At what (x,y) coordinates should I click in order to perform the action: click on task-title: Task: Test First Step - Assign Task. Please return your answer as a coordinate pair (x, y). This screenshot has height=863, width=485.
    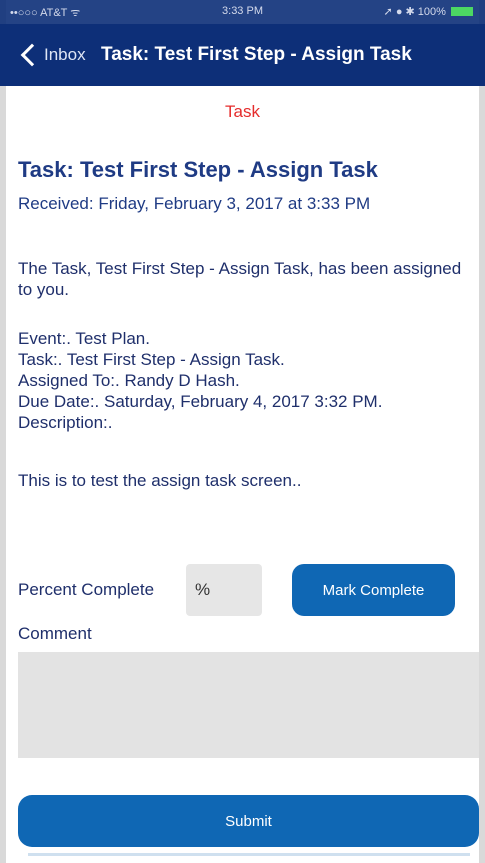
    Looking at the image, I should click on (198, 169).